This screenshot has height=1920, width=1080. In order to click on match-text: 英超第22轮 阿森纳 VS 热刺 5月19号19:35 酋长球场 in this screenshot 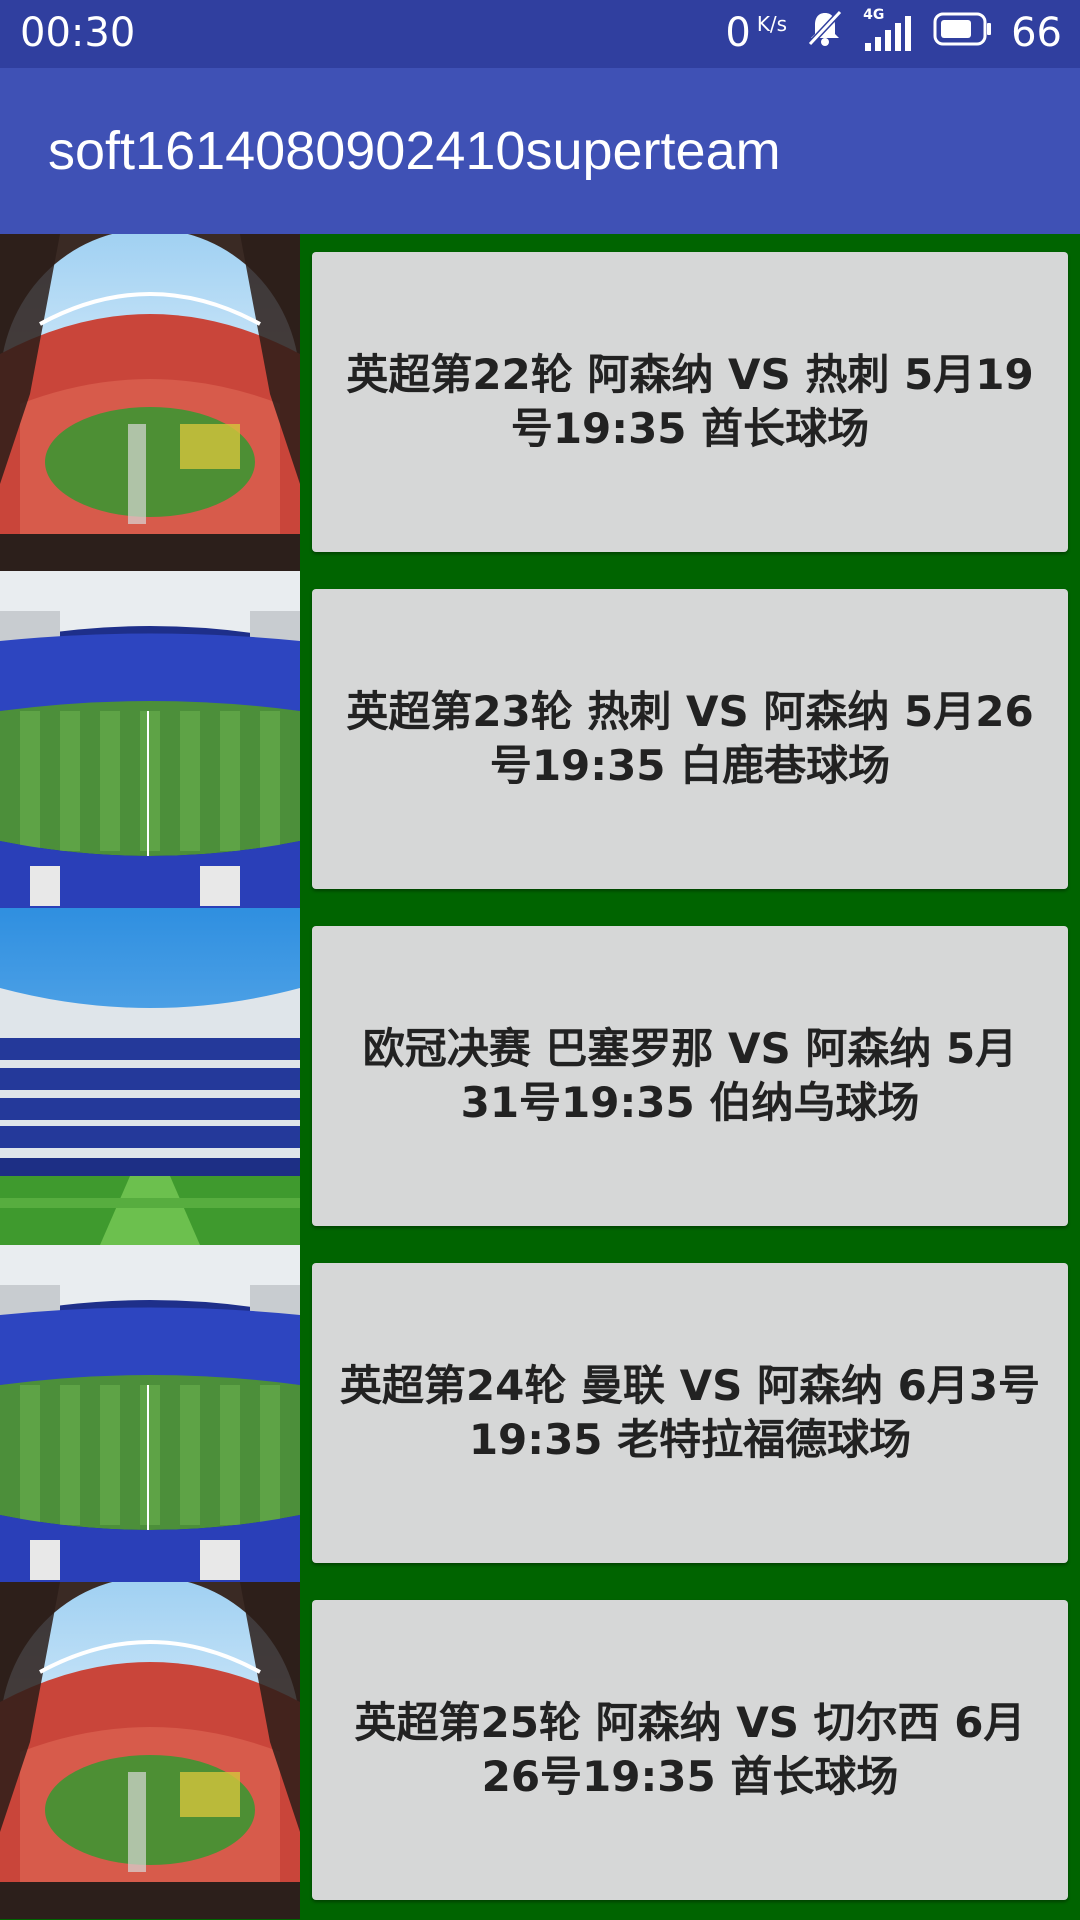, I will do `click(690, 401)`.